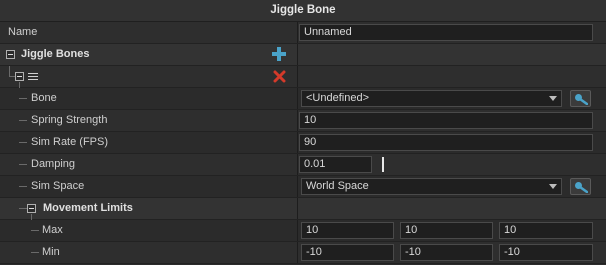 Image resolution: width=606 pixels, height=265 pixels. What do you see at coordinates (303, 55) in the screenshot?
I see `jiggle-bones-header: Jiggle Bones` at bounding box center [303, 55].